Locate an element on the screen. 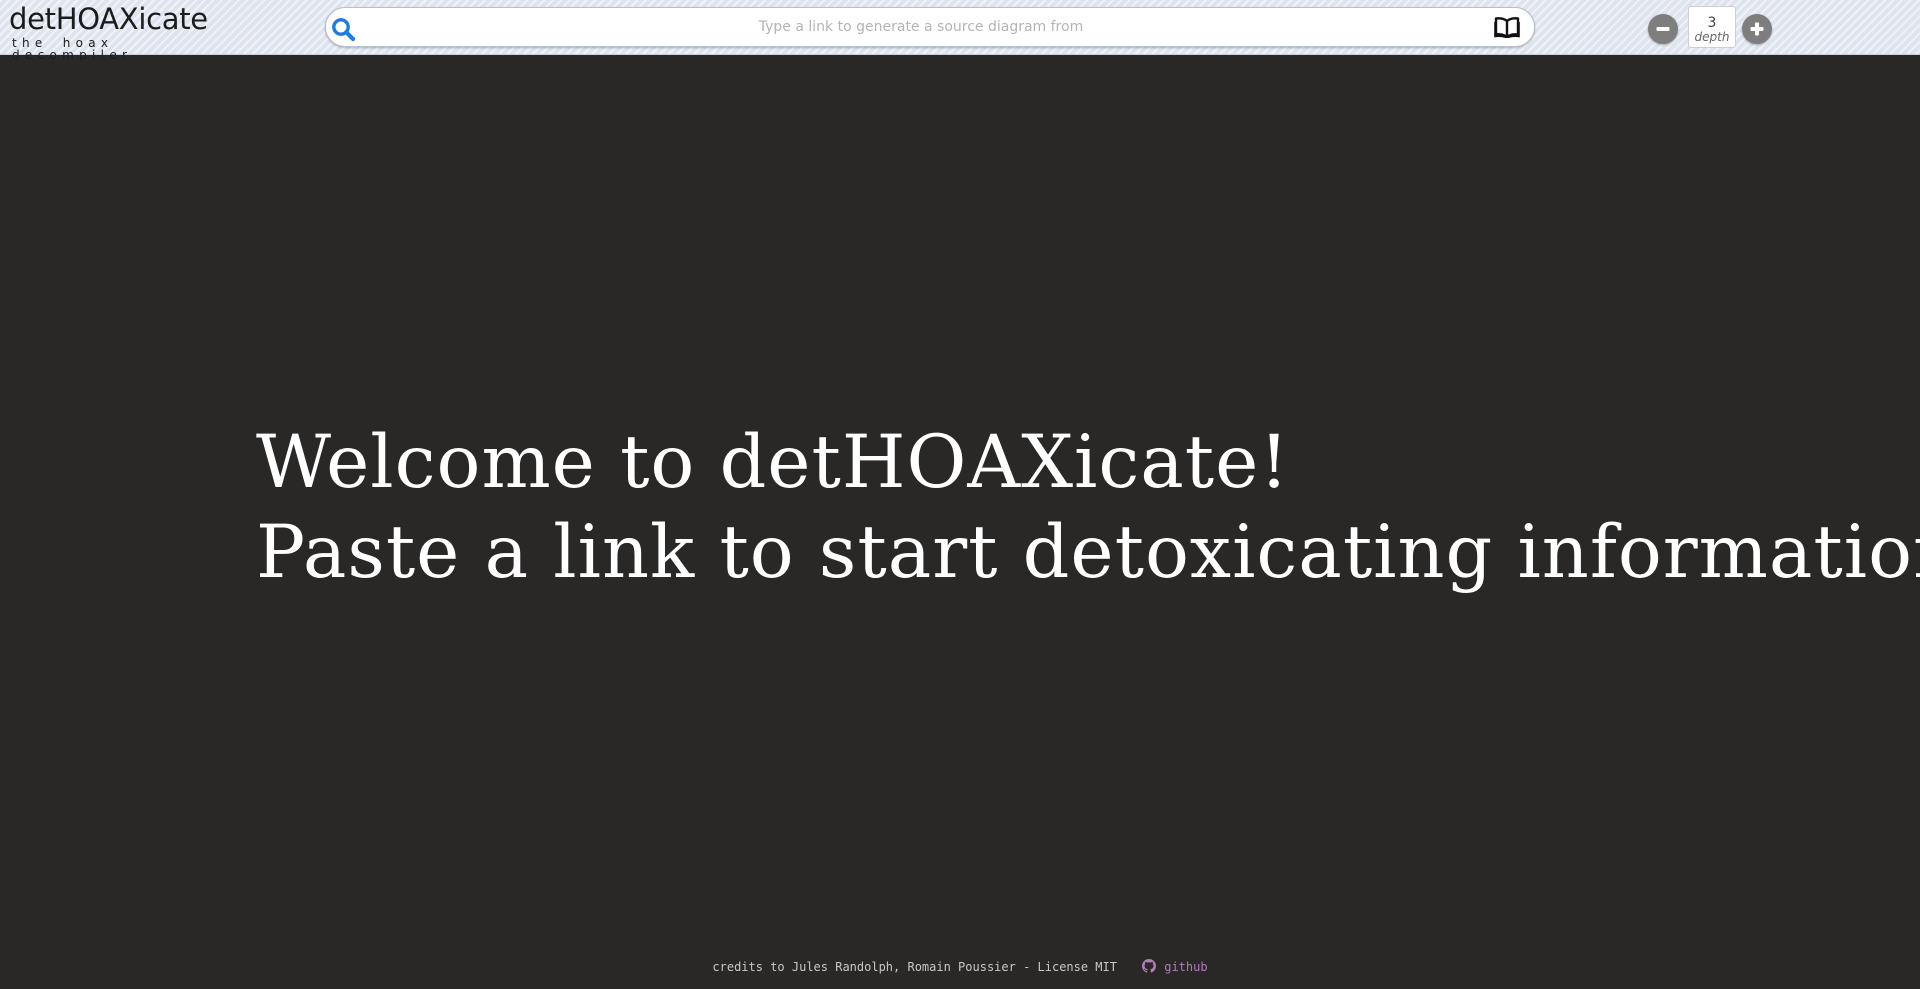 The height and width of the screenshot is (989, 1920). search-icon is located at coordinates (343, 29).